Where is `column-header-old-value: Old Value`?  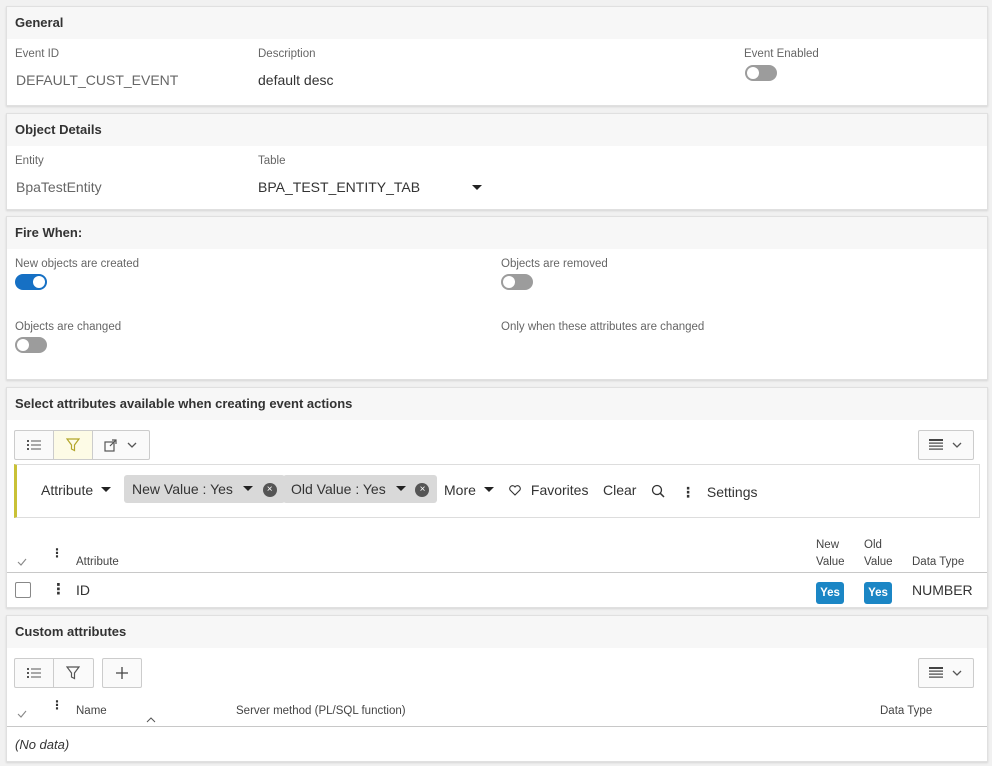 column-header-old-value: Old Value is located at coordinates (878, 554).